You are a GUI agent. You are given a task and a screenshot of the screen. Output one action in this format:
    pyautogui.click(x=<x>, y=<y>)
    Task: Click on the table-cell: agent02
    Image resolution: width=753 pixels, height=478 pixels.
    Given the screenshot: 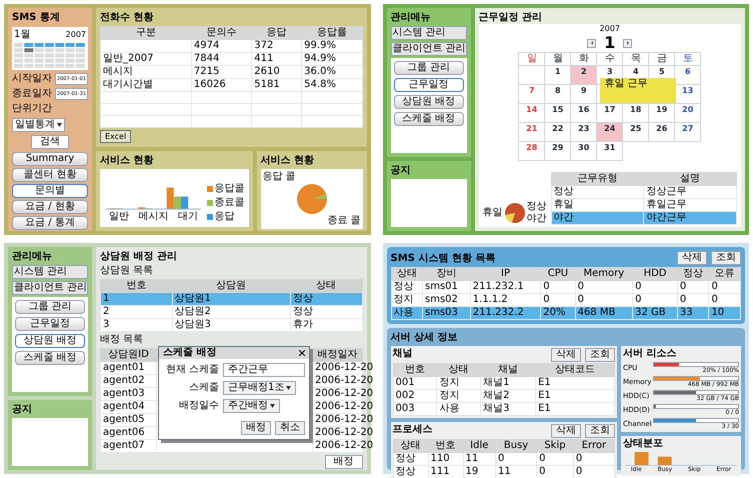 What is the action you would take?
    pyautogui.click(x=124, y=380)
    